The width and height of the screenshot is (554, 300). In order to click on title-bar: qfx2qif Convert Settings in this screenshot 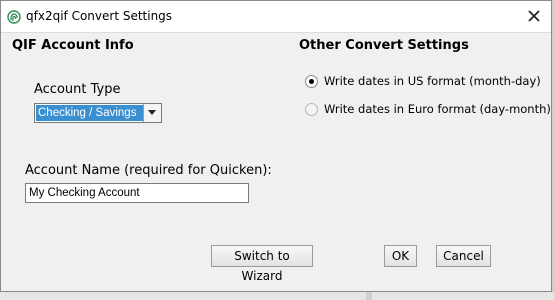, I will do `click(276, 17)`.